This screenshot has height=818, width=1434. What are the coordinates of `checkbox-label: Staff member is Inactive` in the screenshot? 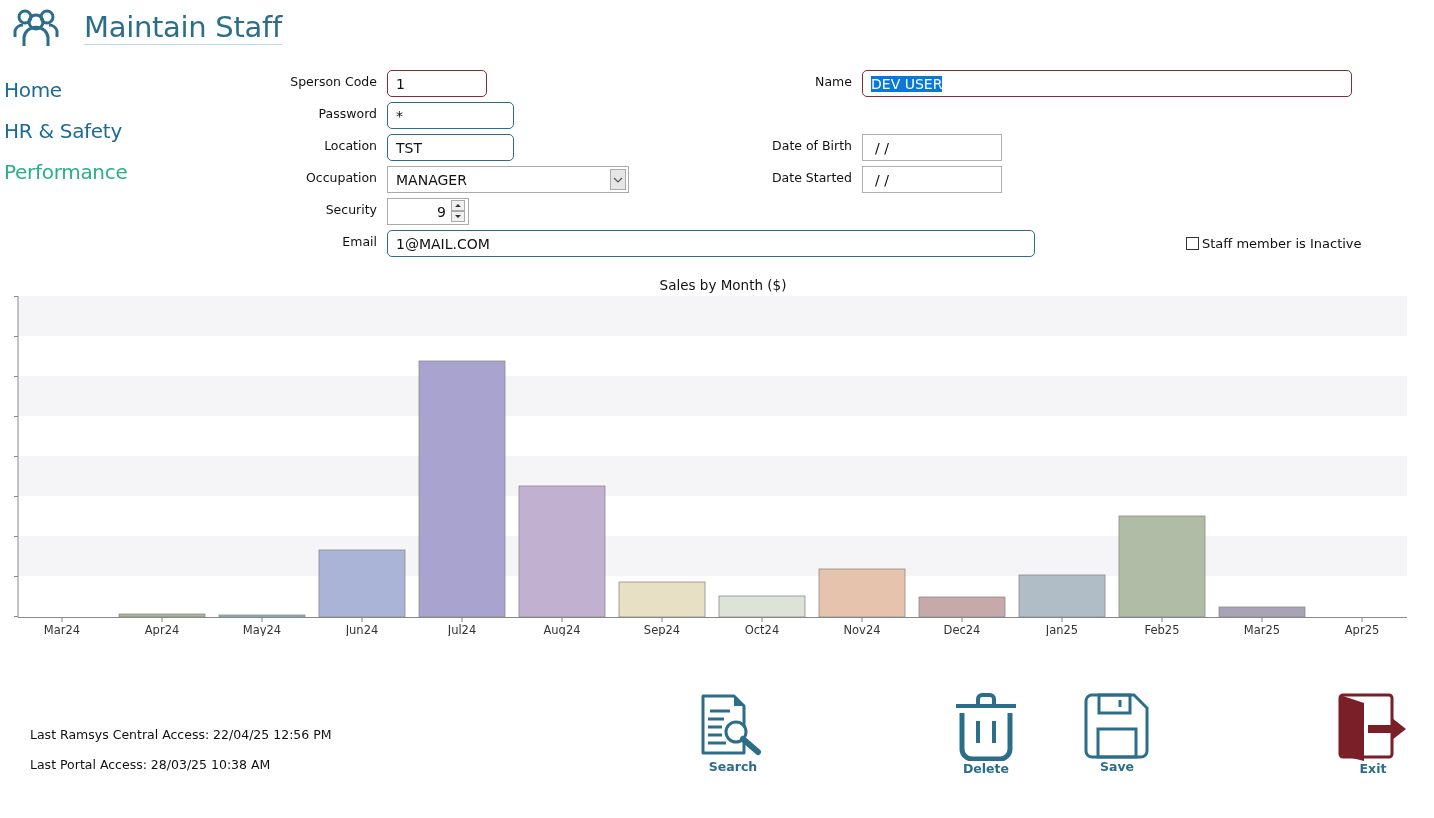 It's located at (1282, 243).